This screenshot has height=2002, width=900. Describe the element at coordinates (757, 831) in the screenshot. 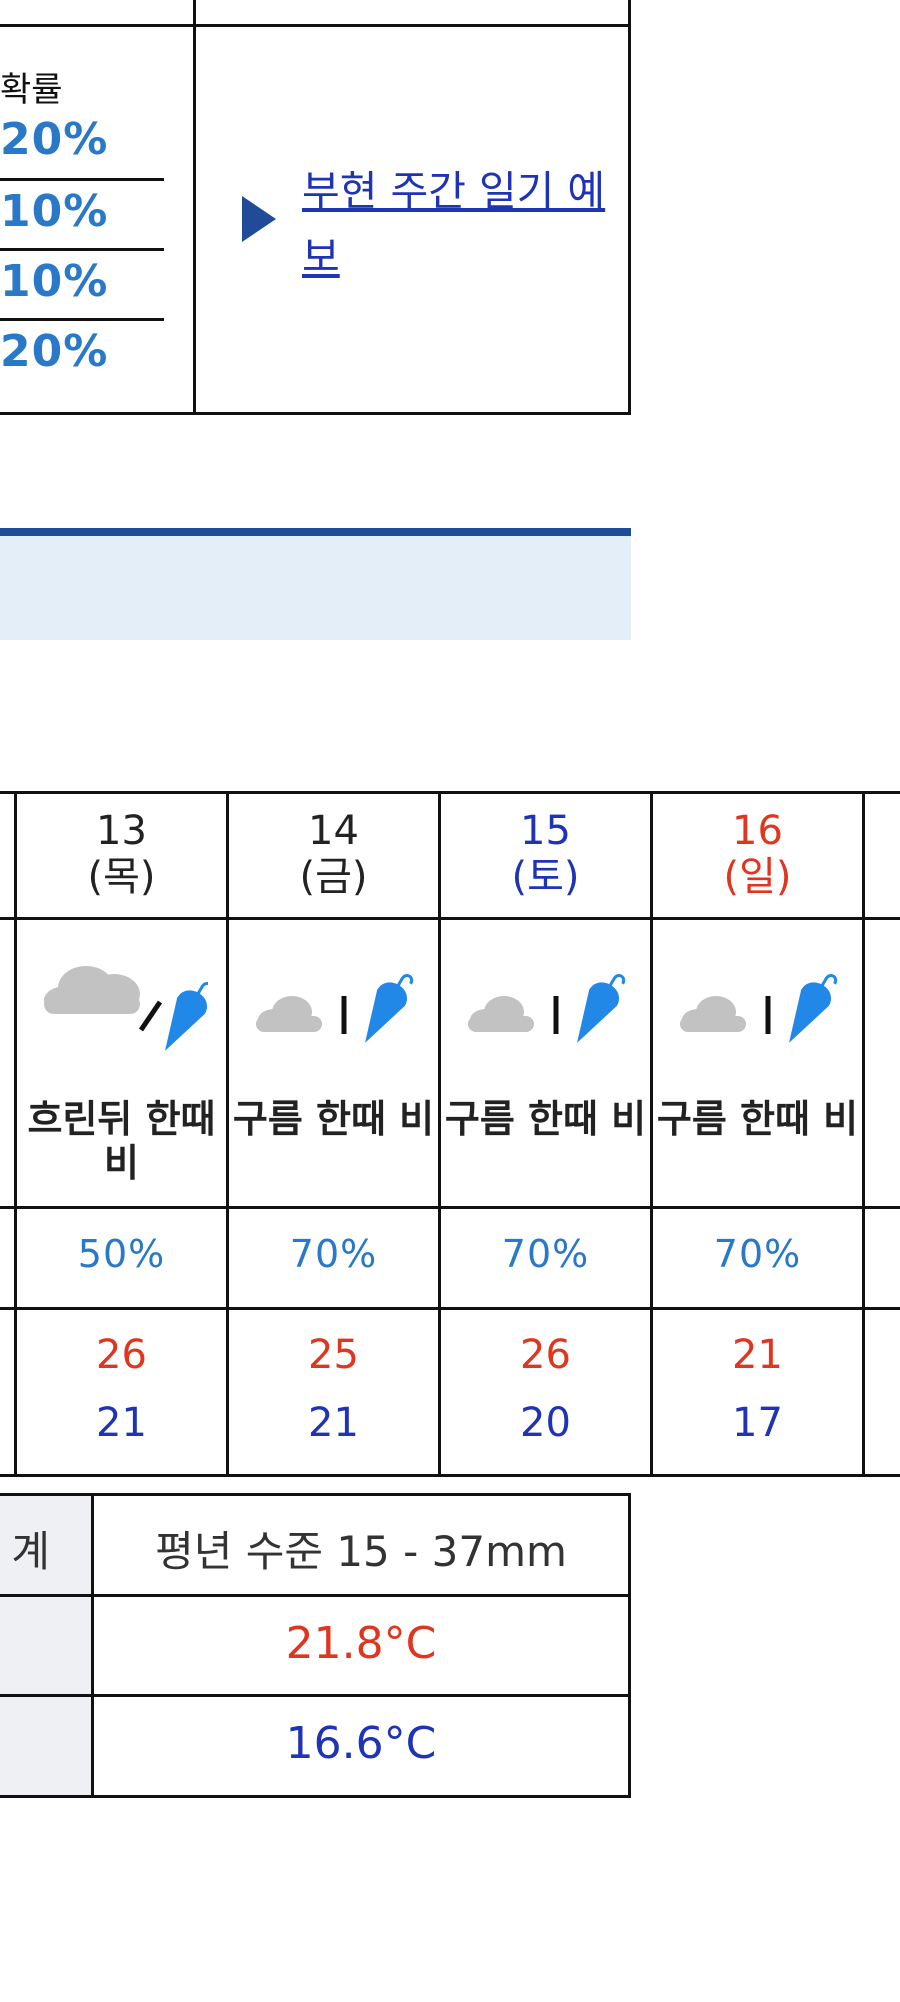

I see `day-date: 16` at that location.